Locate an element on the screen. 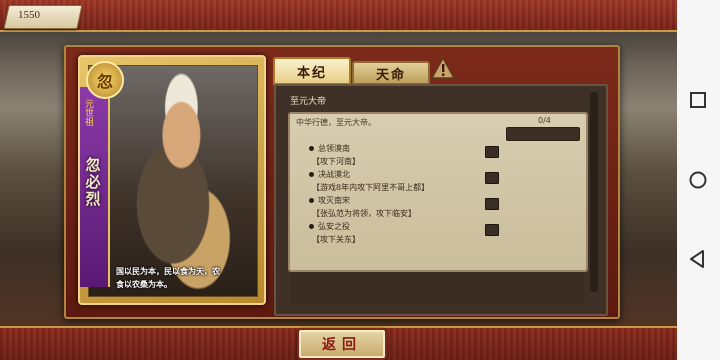  back-button: 返回 is located at coordinates (342, 344).